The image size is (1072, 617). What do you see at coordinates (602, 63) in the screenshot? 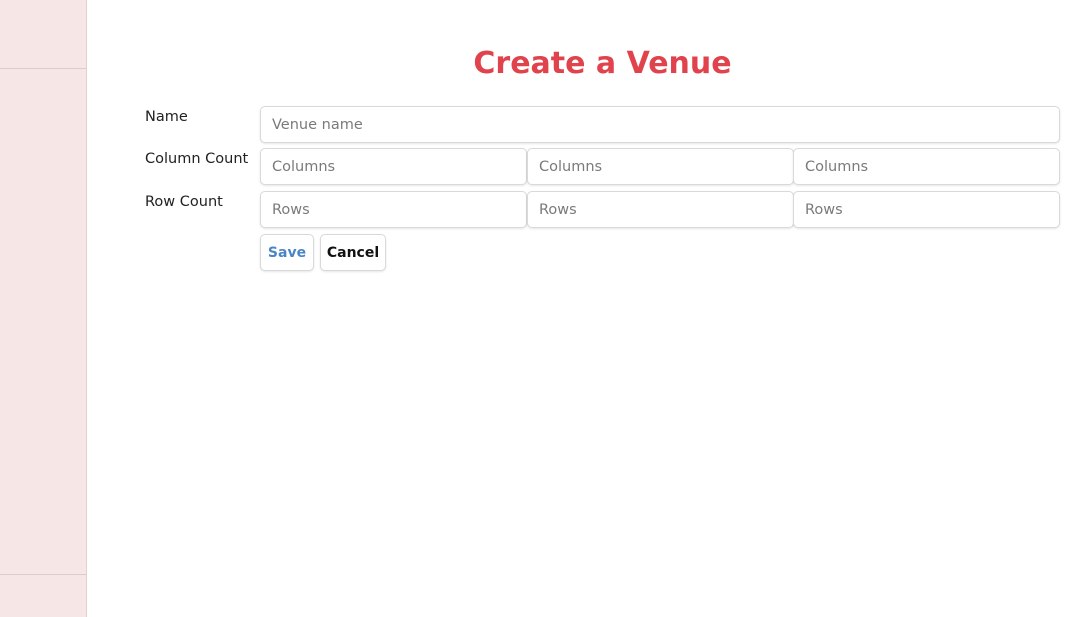
I see `page-title: Create a Venue` at bounding box center [602, 63].